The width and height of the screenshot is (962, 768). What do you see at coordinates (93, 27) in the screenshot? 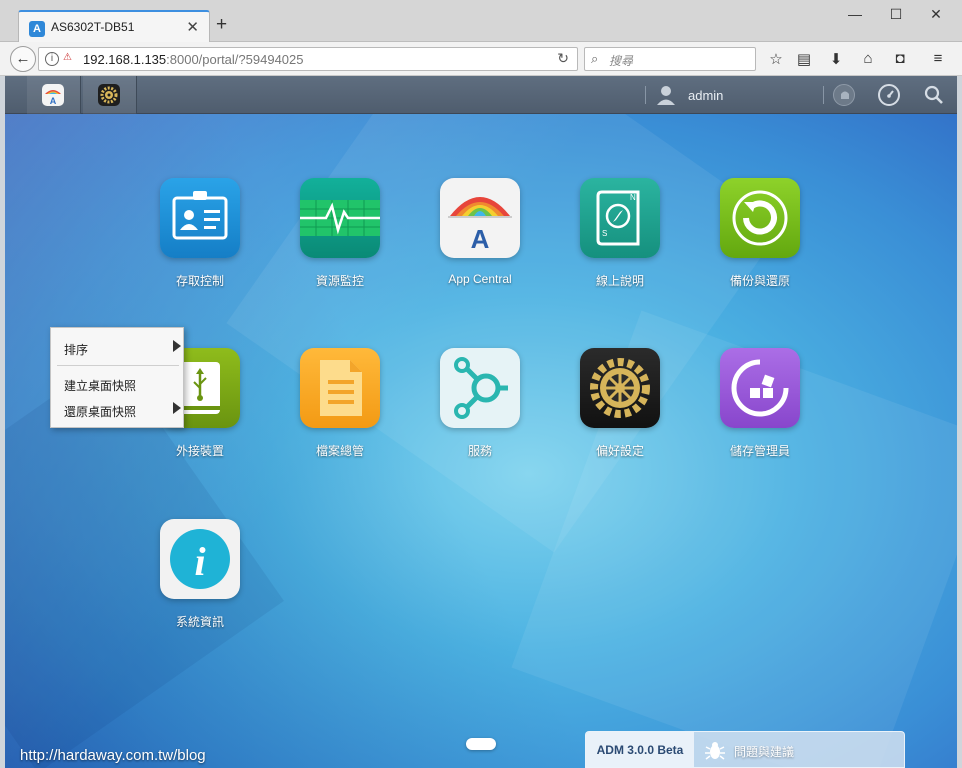
I see `tab-title: AS6302T-DB51` at bounding box center [93, 27].